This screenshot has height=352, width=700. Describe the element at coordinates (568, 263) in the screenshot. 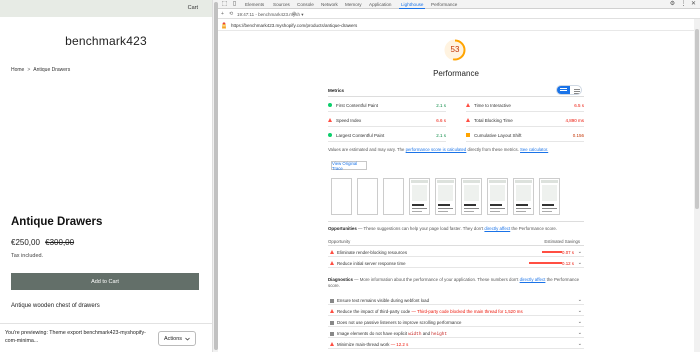

I see `savings-value: 0.12 s` at that location.